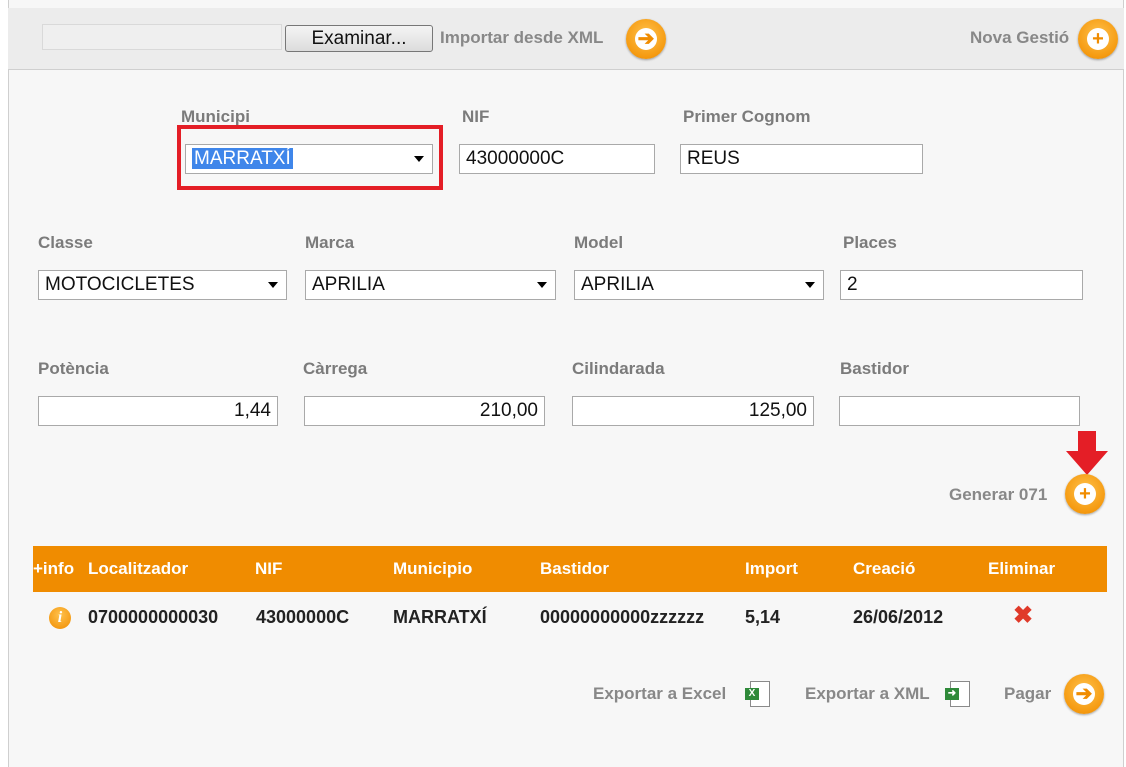 This screenshot has width=1126, height=767. I want to click on col-info: +info, so click(54, 568).